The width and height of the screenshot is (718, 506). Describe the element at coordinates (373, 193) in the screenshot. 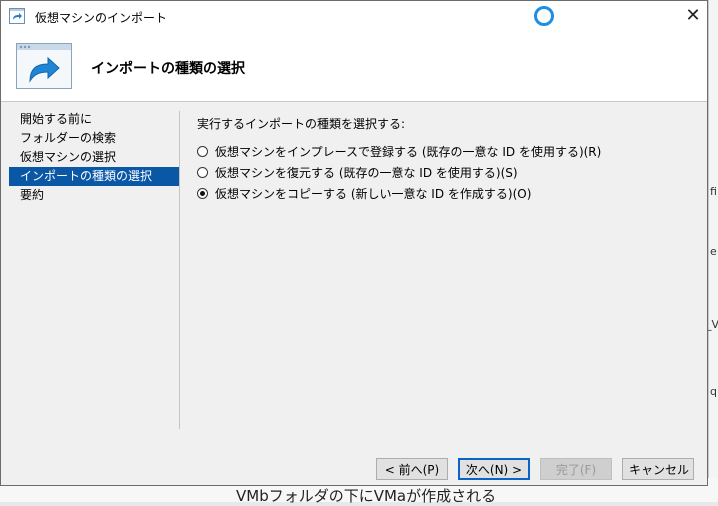

I see `option-label: 仮想マシンをコピーする (新しい一意な ID を作成する)(O)` at that location.